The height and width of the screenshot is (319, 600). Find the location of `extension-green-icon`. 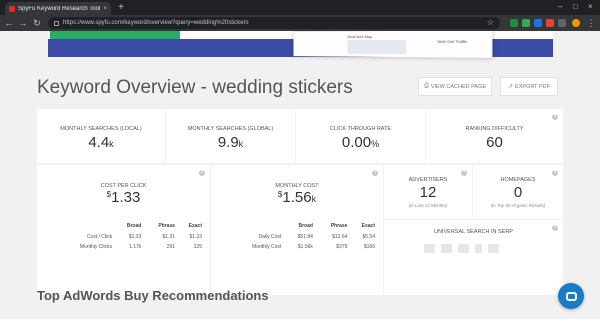

extension-green-icon is located at coordinates (514, 23).